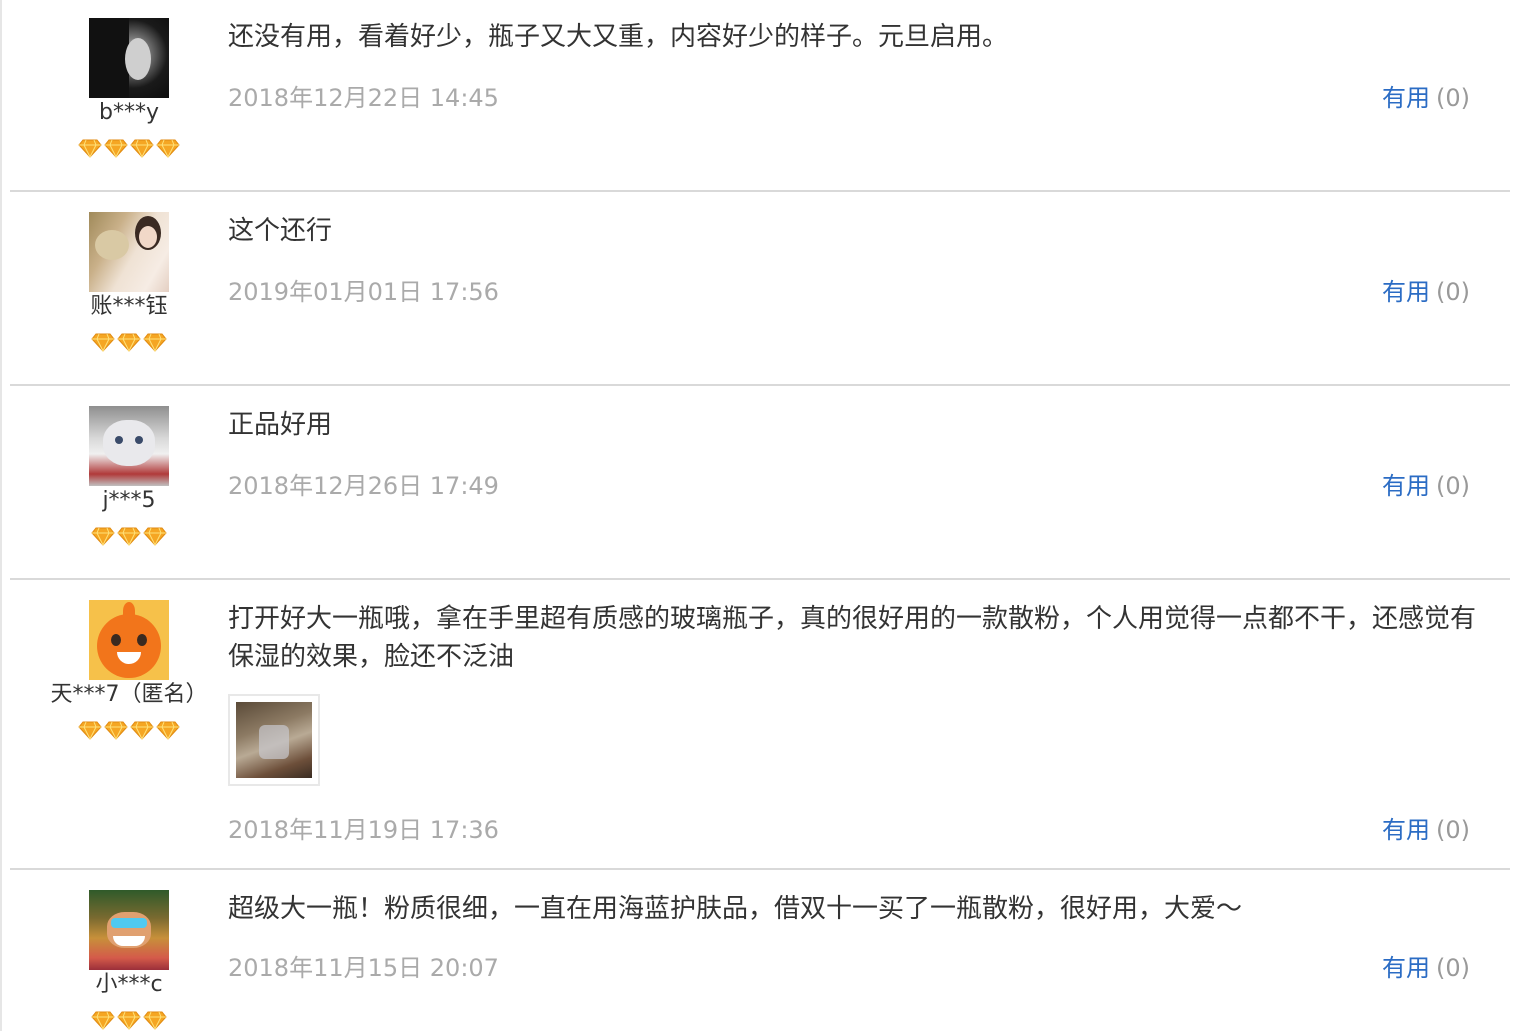 The image size is (1520, 1032). I want to click on reviewer-info: b***y, so click(129, 88).